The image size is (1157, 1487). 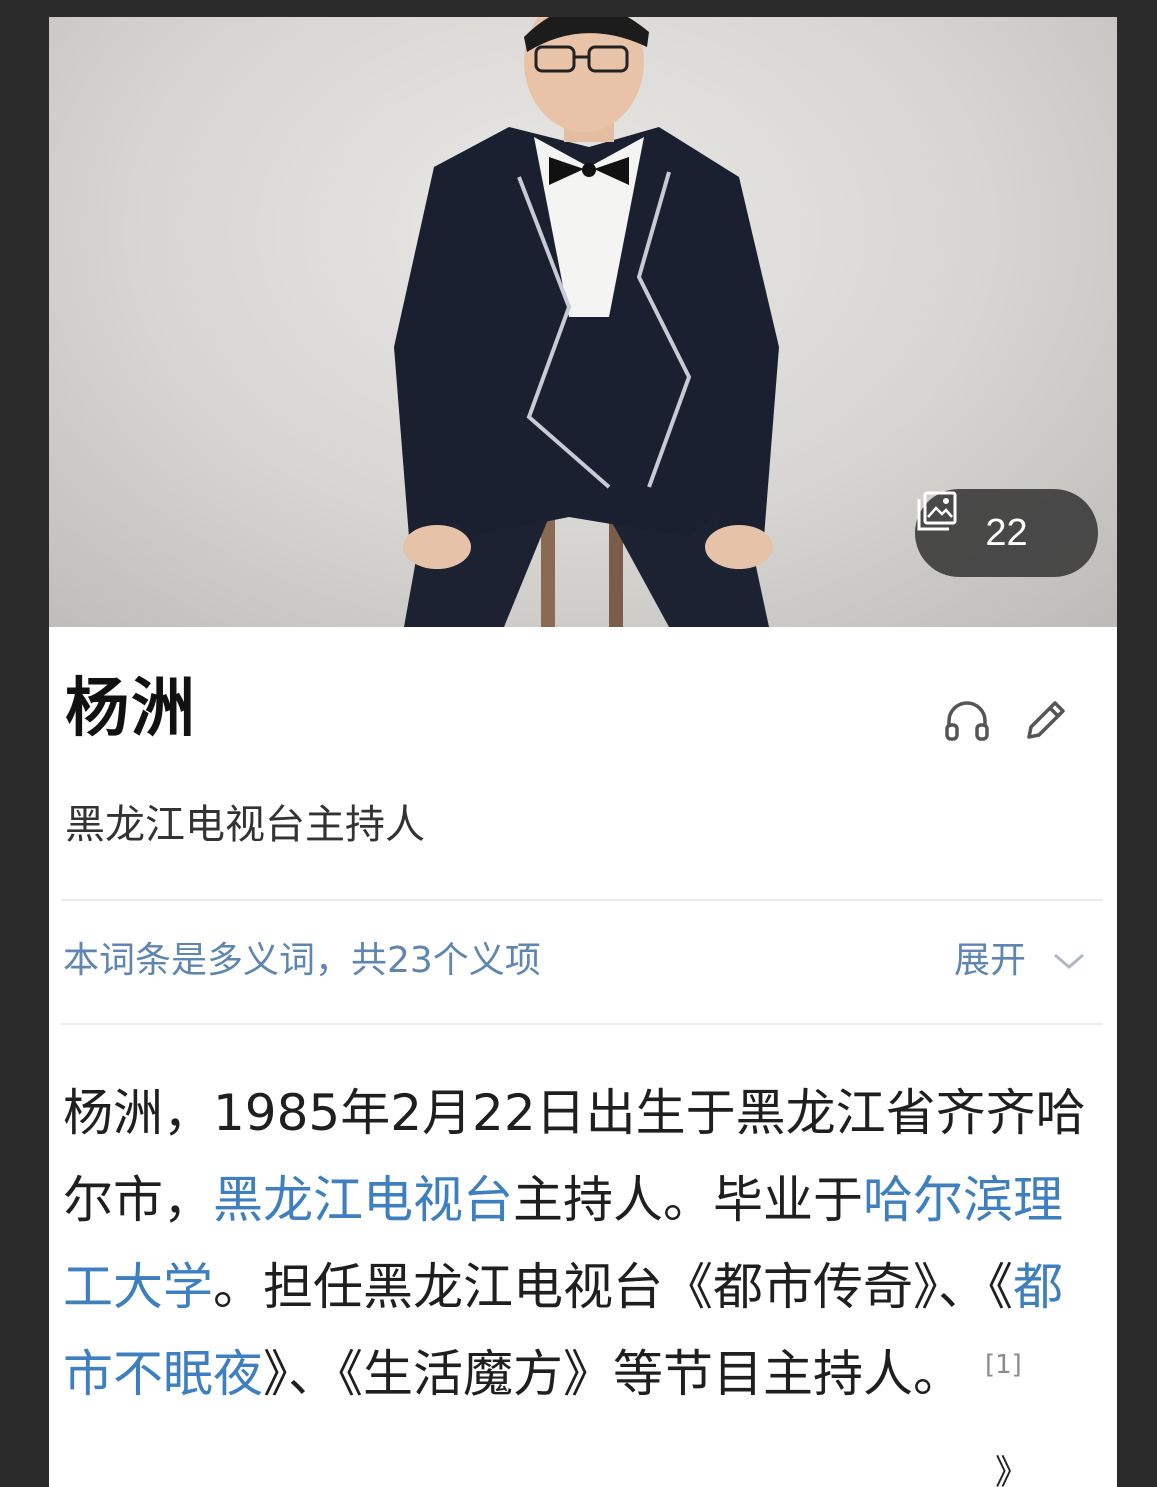 I want to click on summary-text: 。担任黑龙江电视台《都市传奇》、《, so click(x=613, y=1287).